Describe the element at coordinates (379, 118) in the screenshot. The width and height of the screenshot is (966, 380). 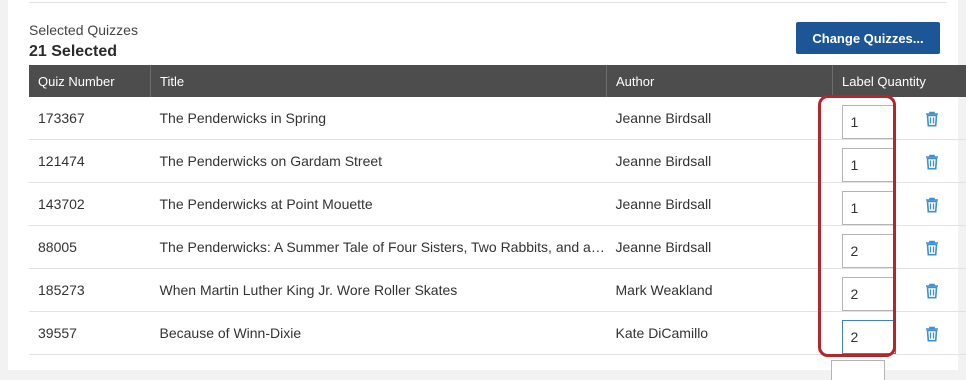
I see `title-cell: The Penderwicks in Spring` at that location.